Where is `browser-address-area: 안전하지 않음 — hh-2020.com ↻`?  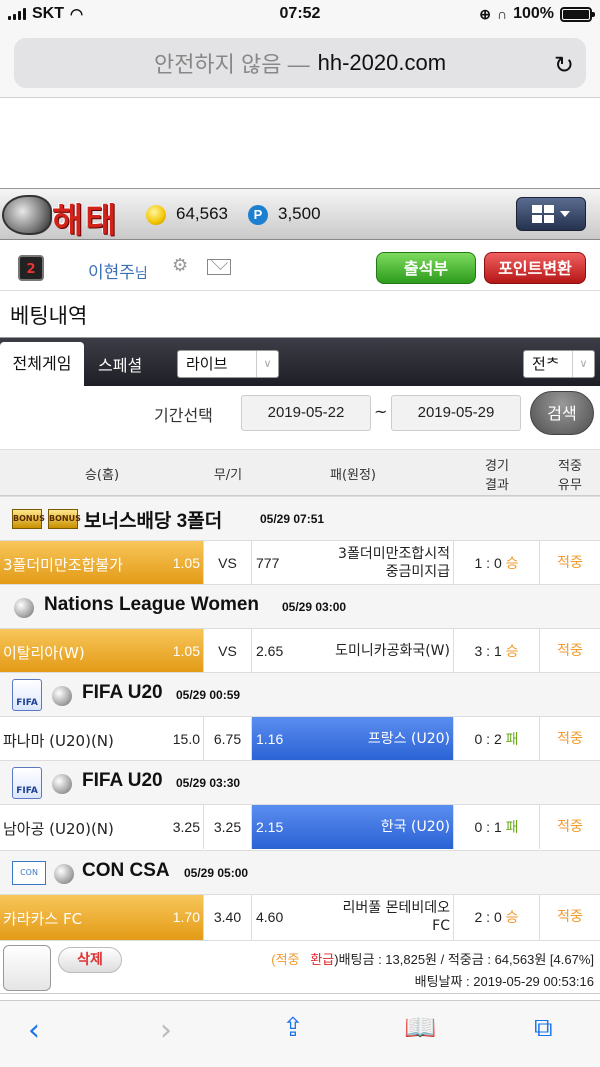
browser-address-area: 안전하지 않음 — hh-2020.com ↻ is located at coordinates (300, 64).